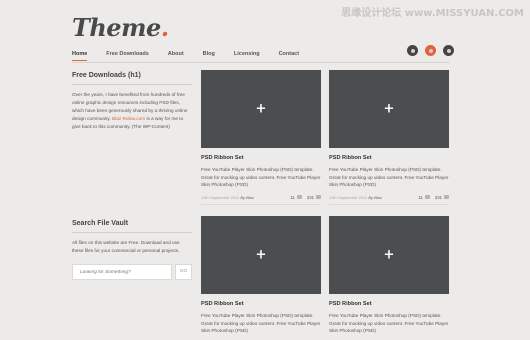 This screenshot has height=340, width=530. I want to click on nav-about: About, so click(176, 56).